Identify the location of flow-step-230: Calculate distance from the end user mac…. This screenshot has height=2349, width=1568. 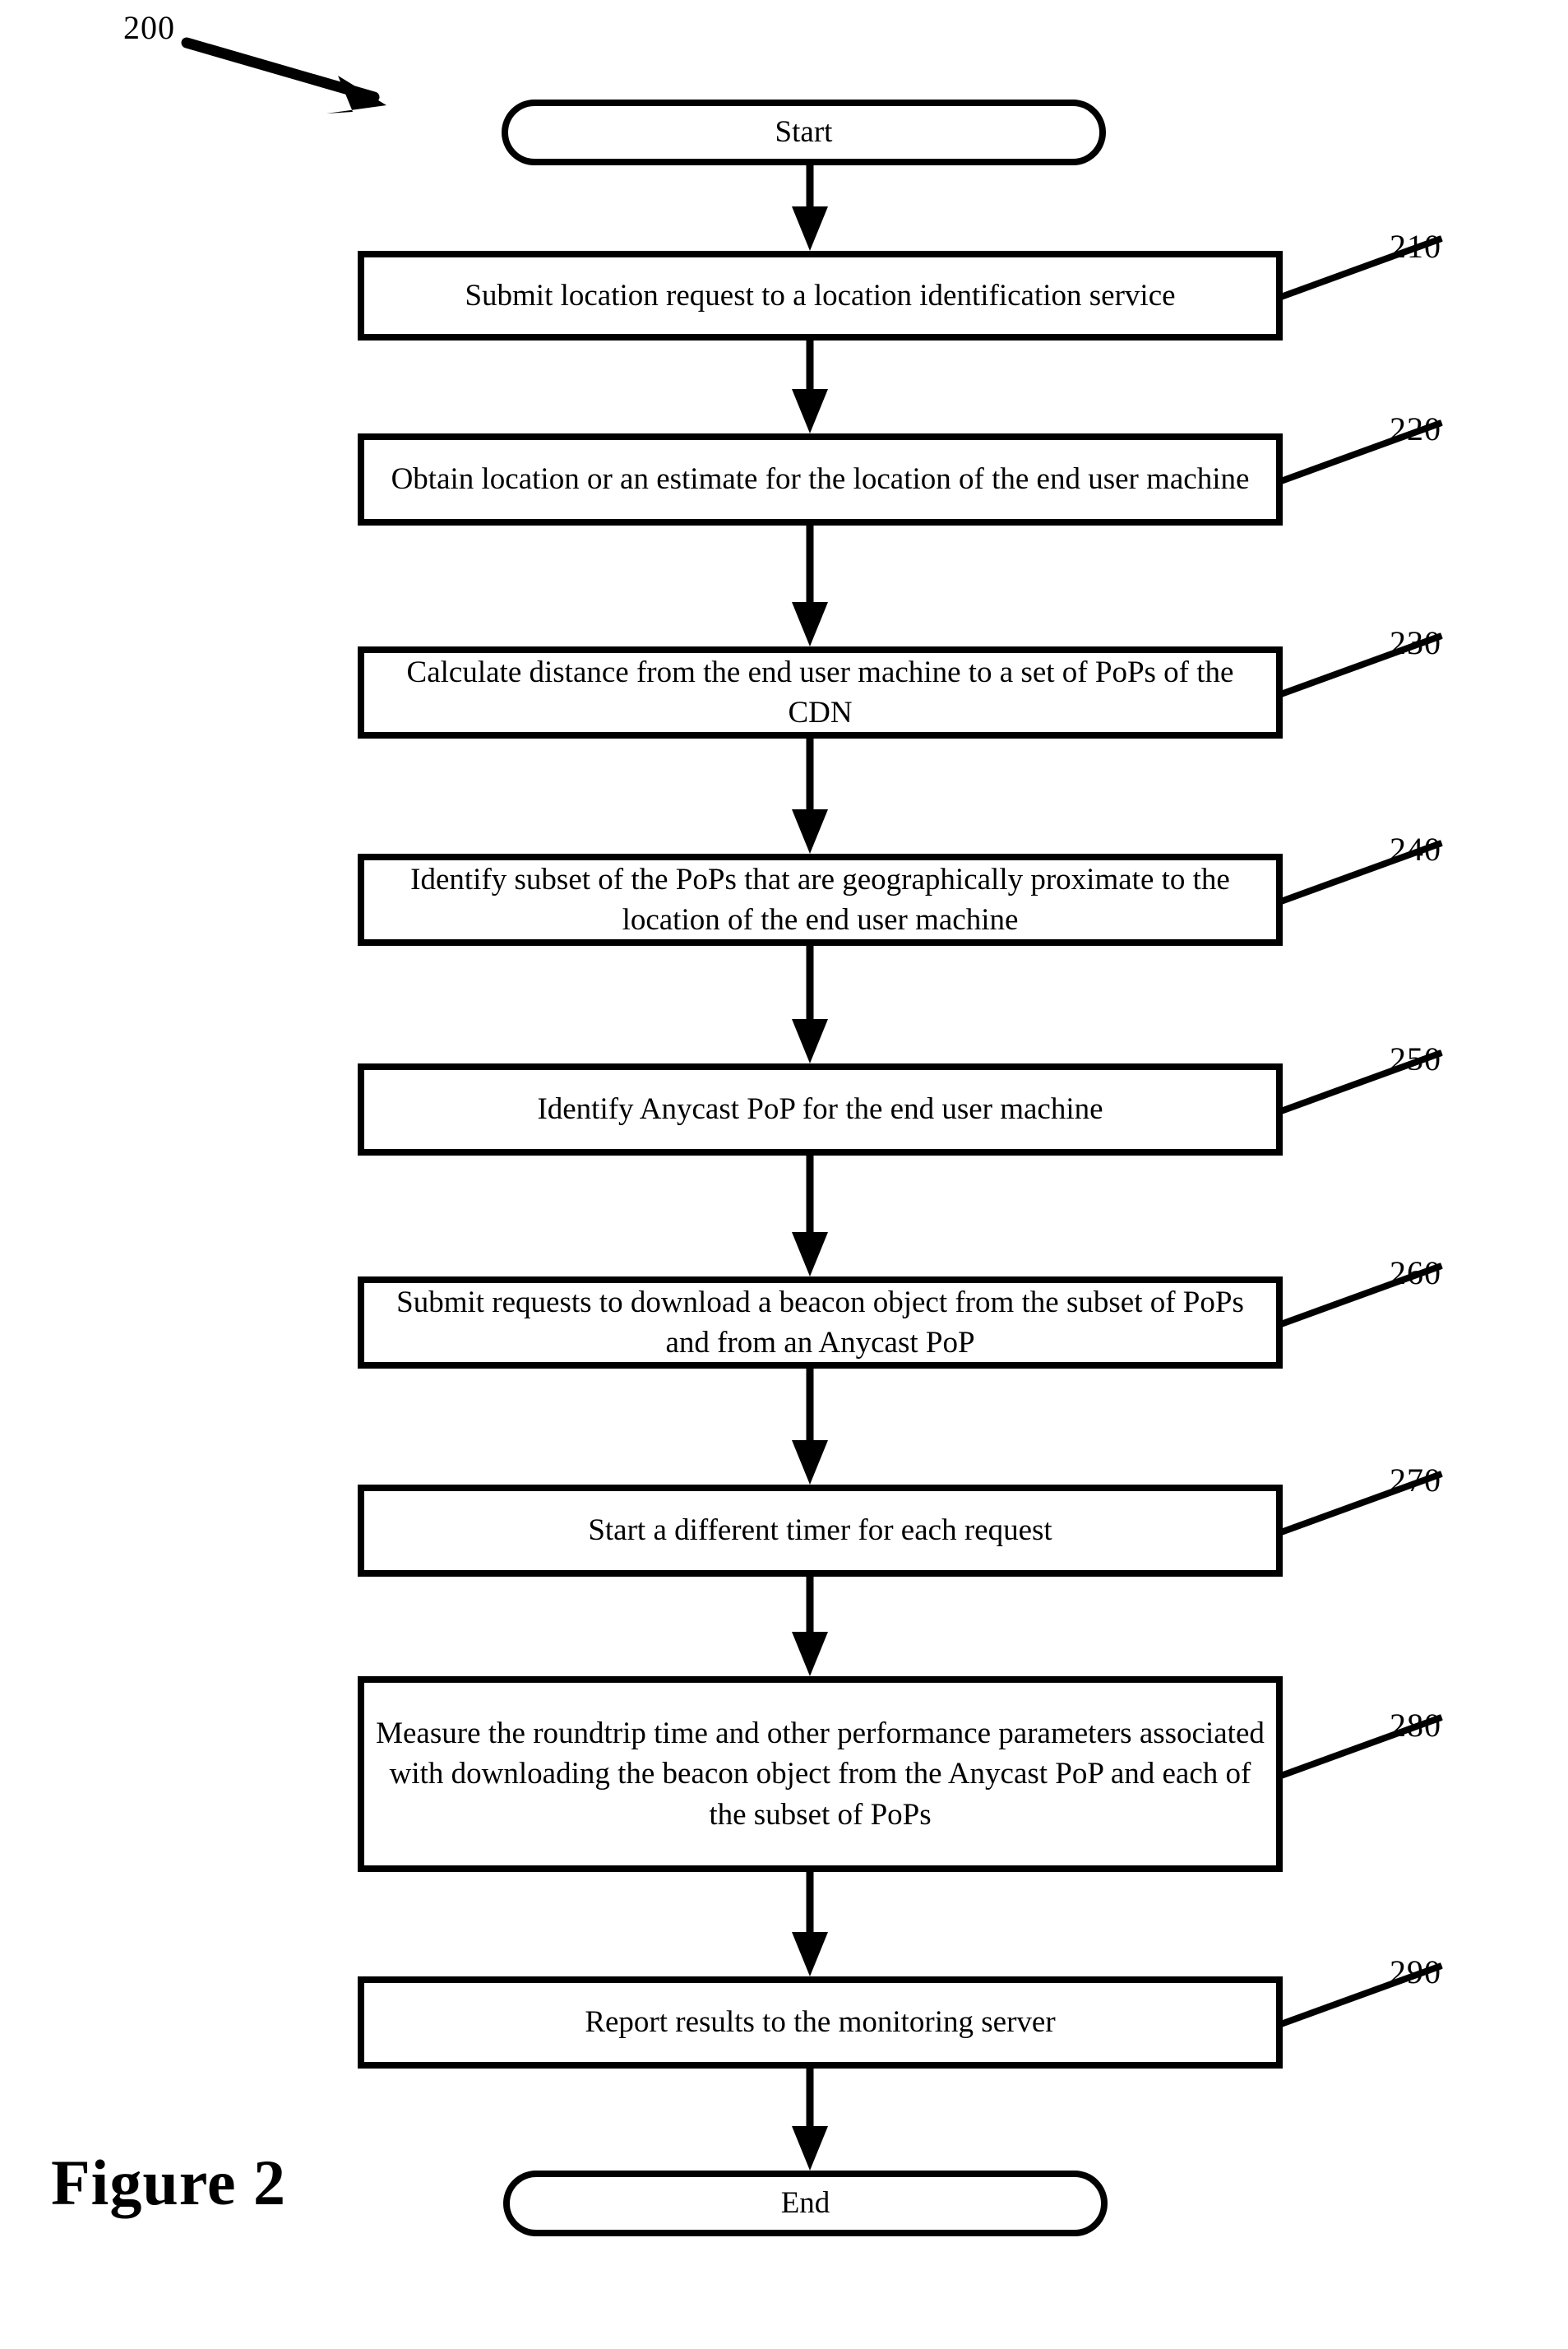
(820, 692).